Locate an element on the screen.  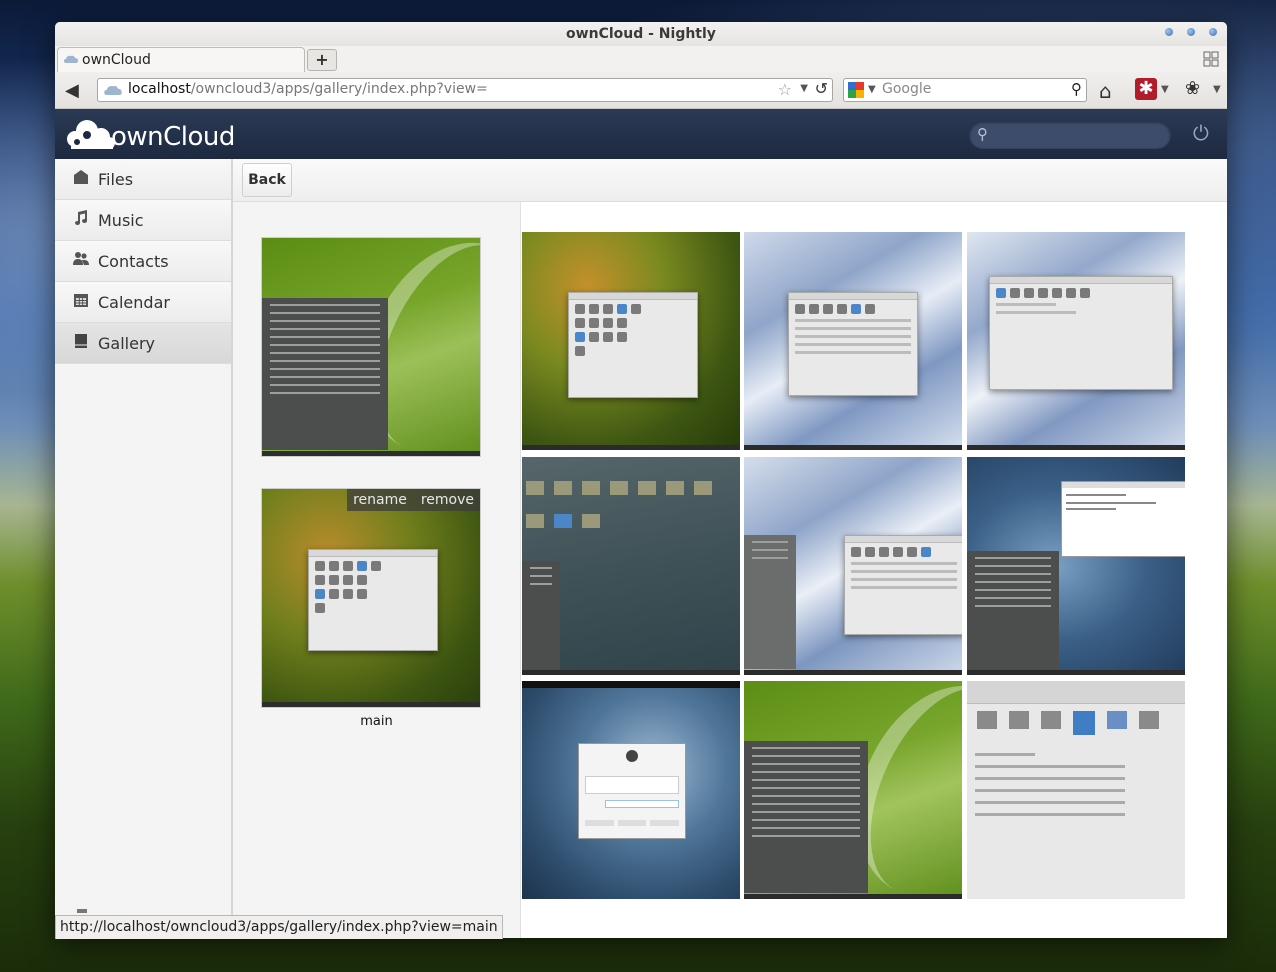
owncloud-header: ownCloud ⚲ ⏻ is located at coordinates (641, 134).